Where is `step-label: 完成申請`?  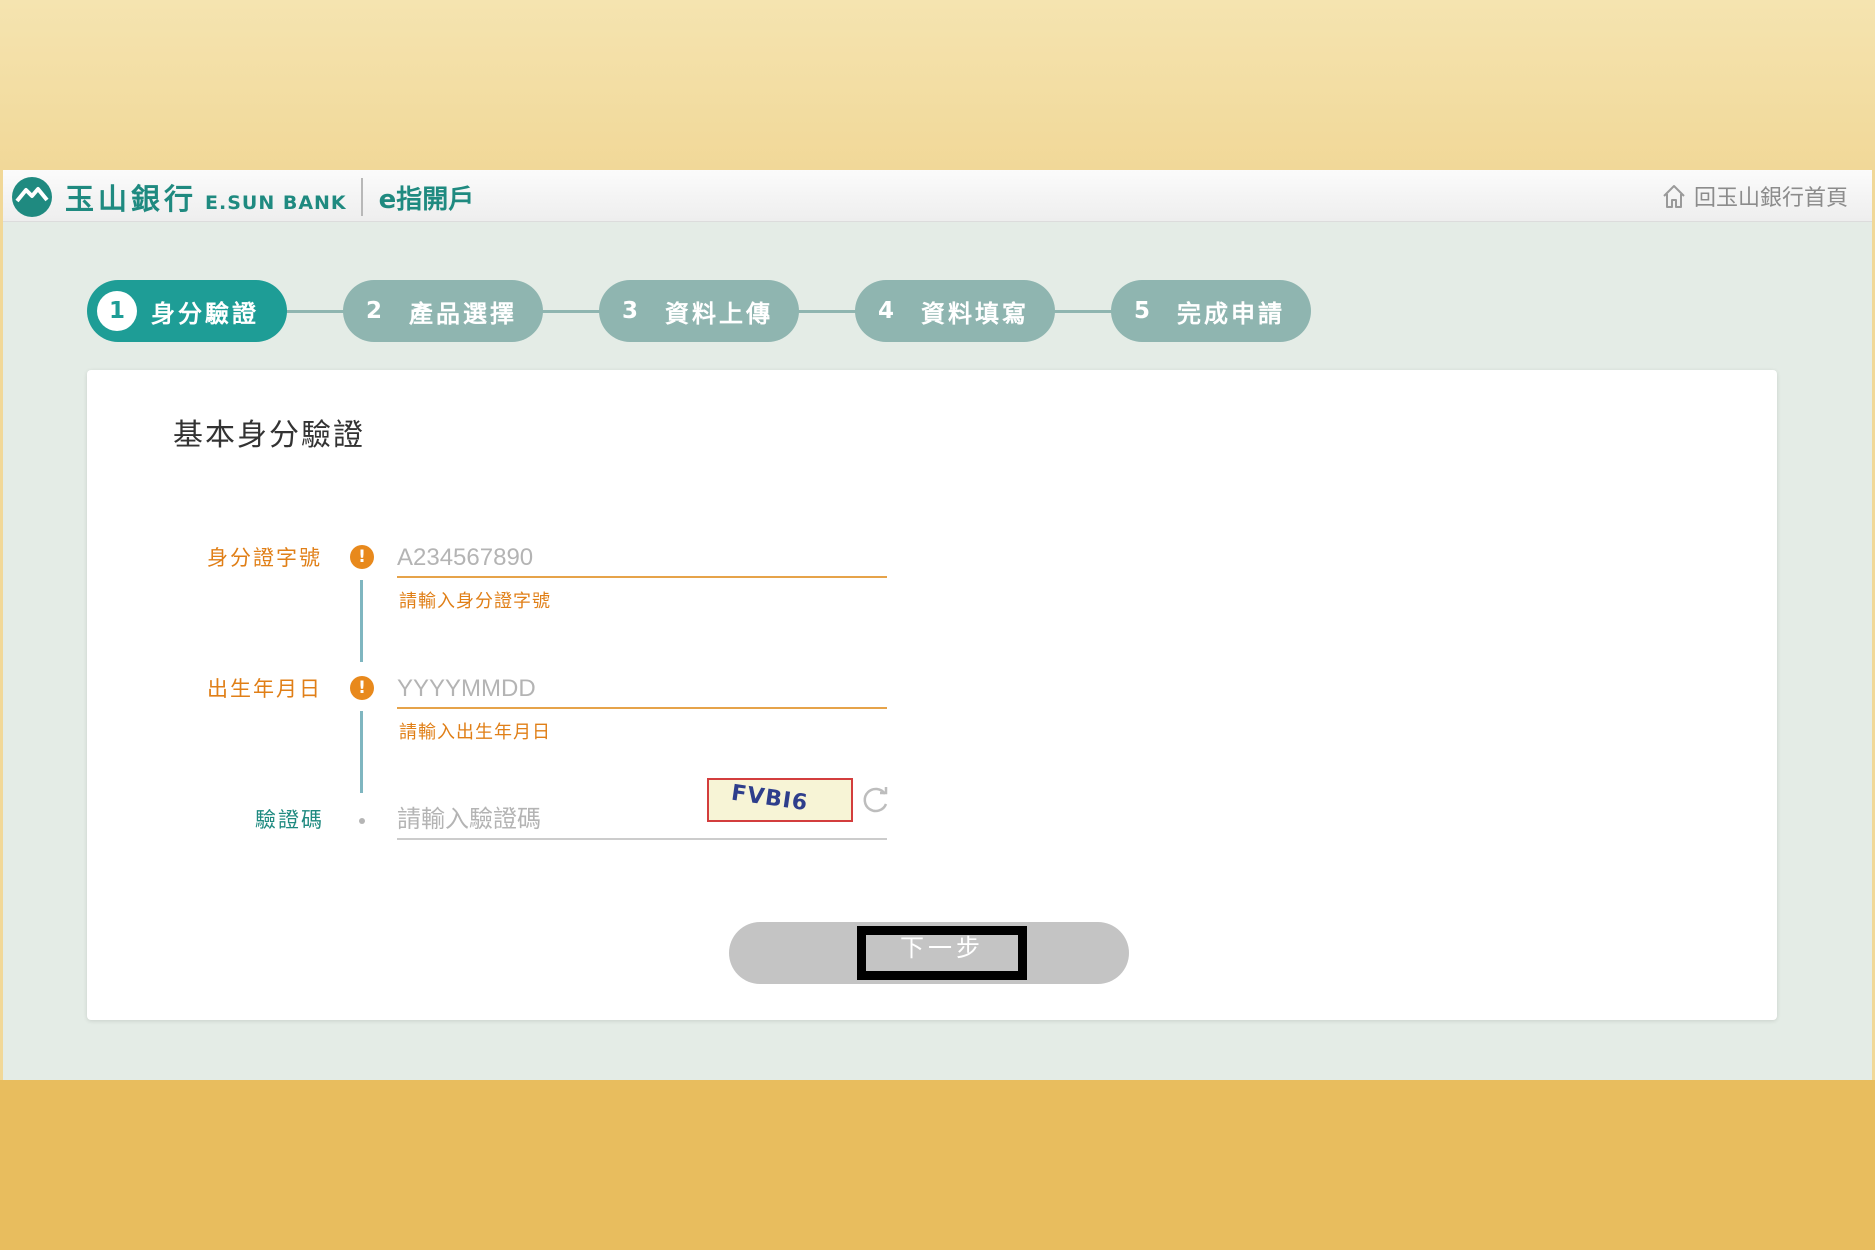
step-label: 完成申請 is located at coordinates (1231, 313).